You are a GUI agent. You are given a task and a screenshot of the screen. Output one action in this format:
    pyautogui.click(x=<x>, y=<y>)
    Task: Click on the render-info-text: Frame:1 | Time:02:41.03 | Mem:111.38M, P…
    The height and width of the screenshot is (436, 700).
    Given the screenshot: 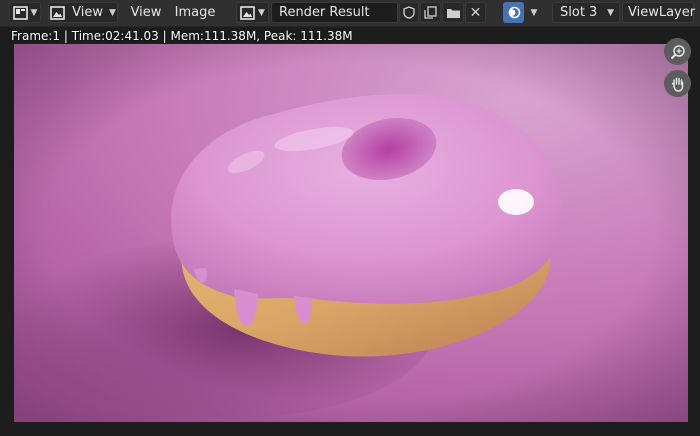 What is the action you would take?
    pyautogui.click(x=182, y=36)
    